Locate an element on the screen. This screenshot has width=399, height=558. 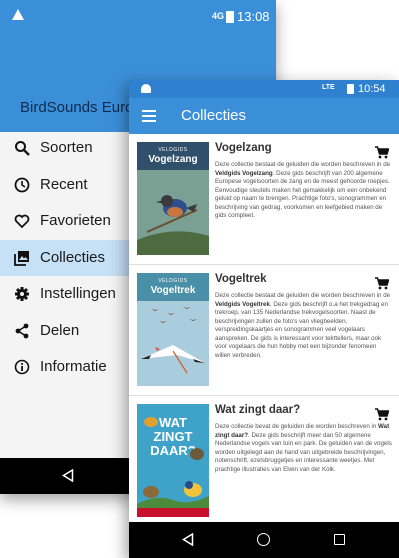
menu-item-label: Recent is located at coordinates (64, 184).